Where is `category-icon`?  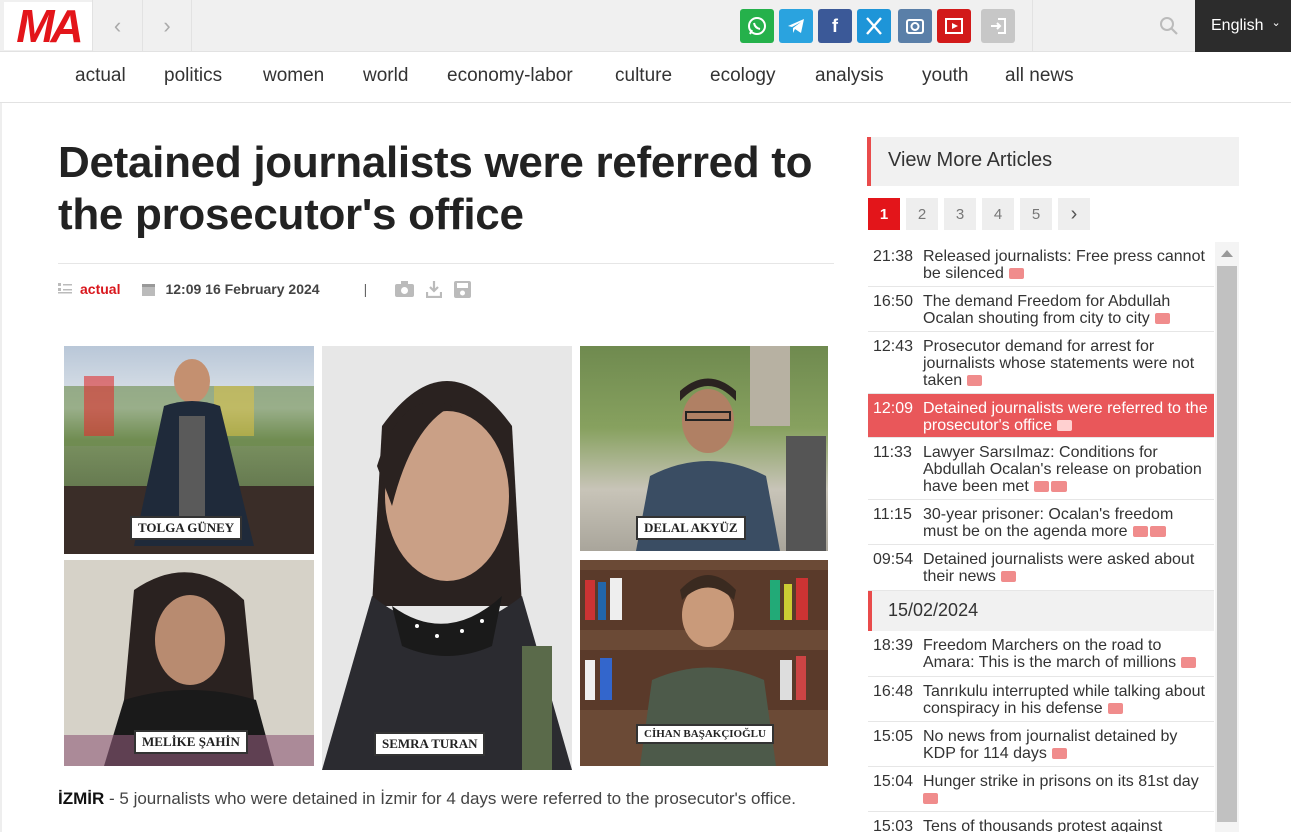 category-icon is located at coordinates (65, 288).